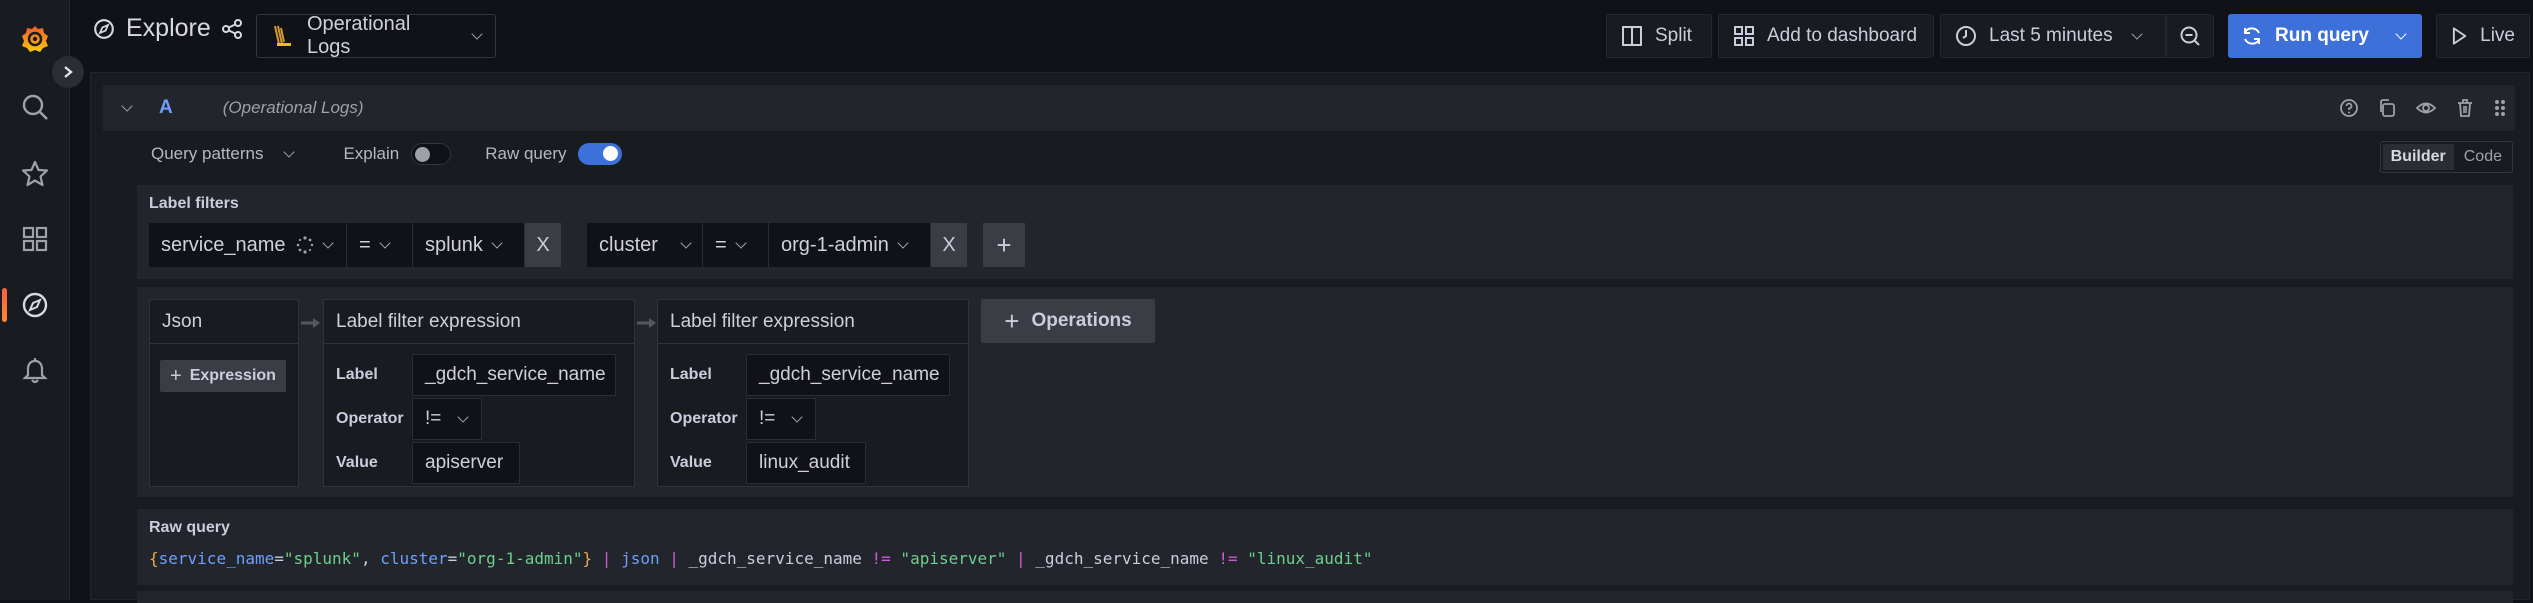  What do you see at coordinates (2190, 36) in the screenshot?
I see `zoom-out-button` at bounding box center [2190, 36].